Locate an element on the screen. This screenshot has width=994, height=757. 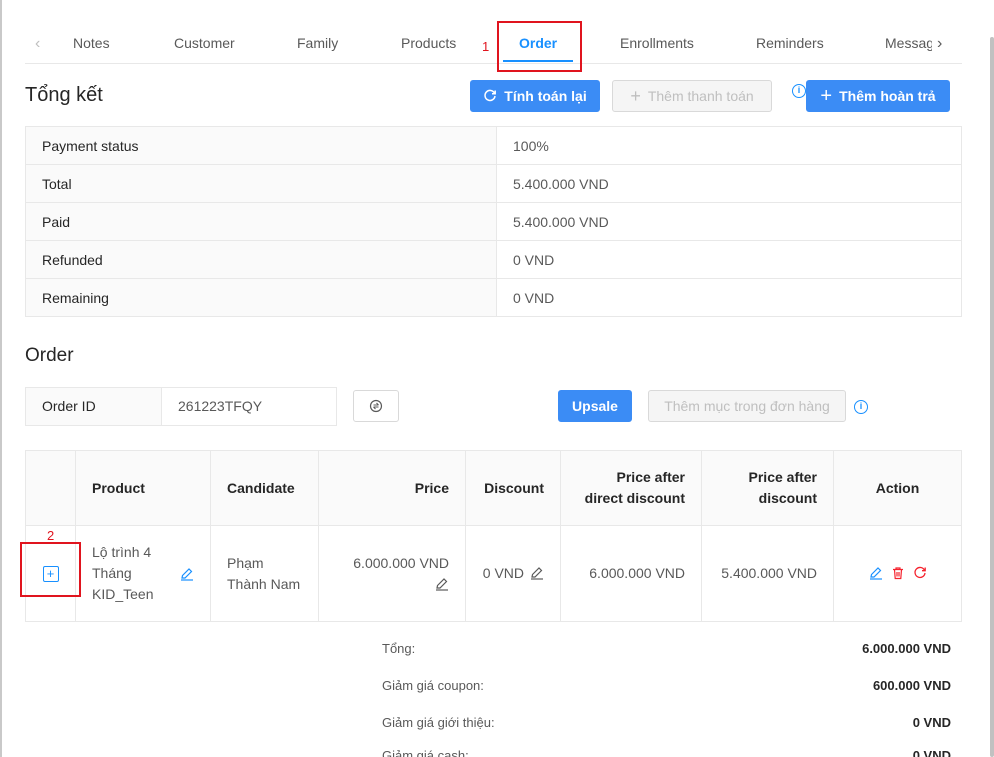
sync-icon is located at coordinates (376, 406).